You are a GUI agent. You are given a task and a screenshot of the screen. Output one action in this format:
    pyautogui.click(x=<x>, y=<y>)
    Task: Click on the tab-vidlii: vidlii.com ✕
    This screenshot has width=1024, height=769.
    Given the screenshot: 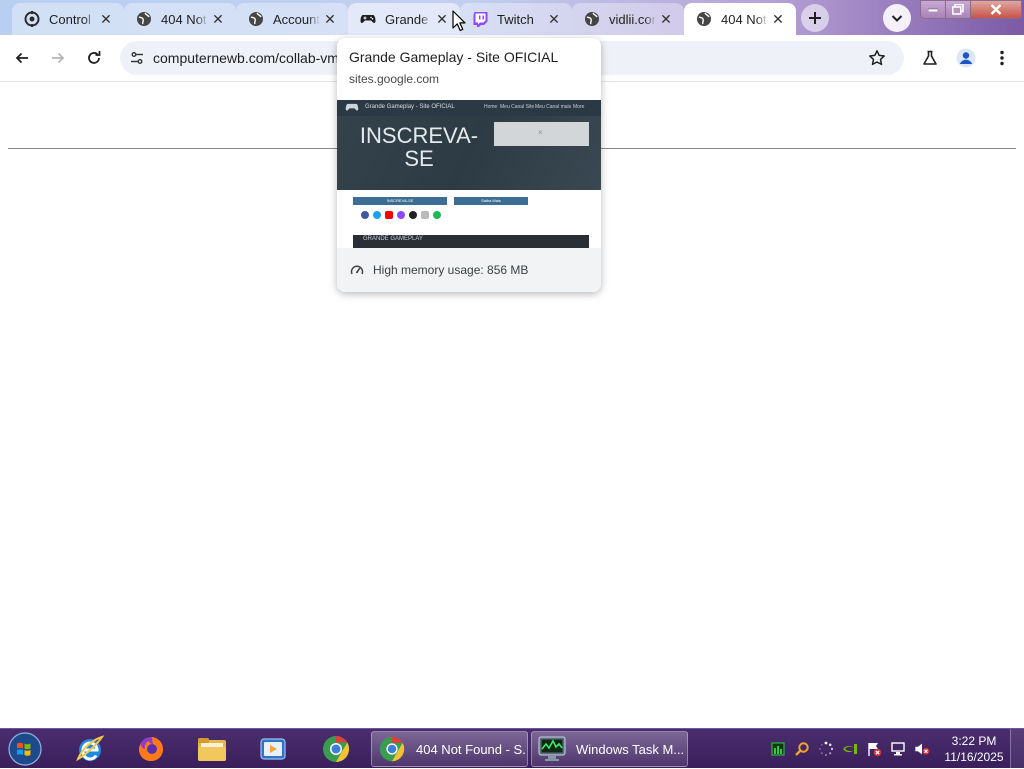 What is the action you would take?
    pyautogui.click(x=628, y=19)
    